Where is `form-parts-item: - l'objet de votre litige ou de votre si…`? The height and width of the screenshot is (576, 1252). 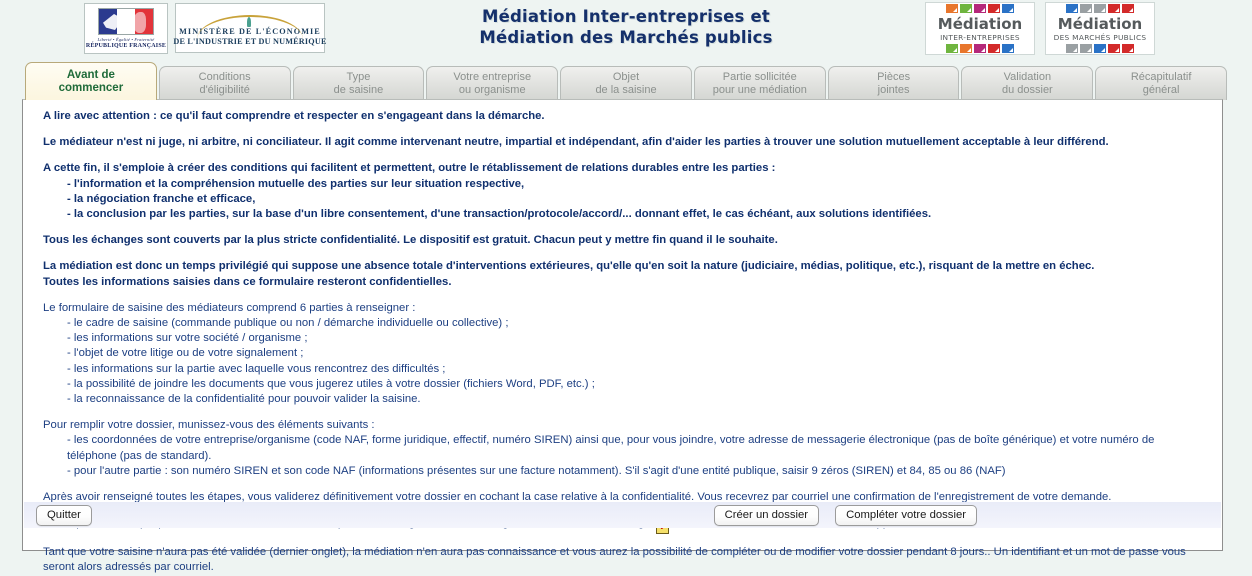
form-parts-item: - l'objet de votre litige ou de votre si… is located at coordinates (185, 353).